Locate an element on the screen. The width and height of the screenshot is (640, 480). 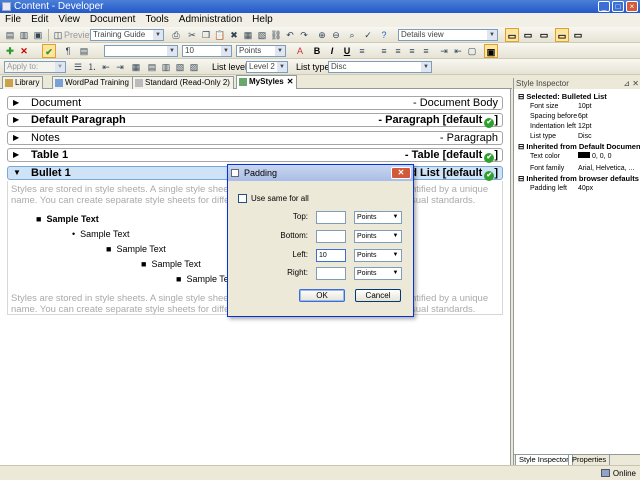
menu-view: View is located at coordinates (69, 20).